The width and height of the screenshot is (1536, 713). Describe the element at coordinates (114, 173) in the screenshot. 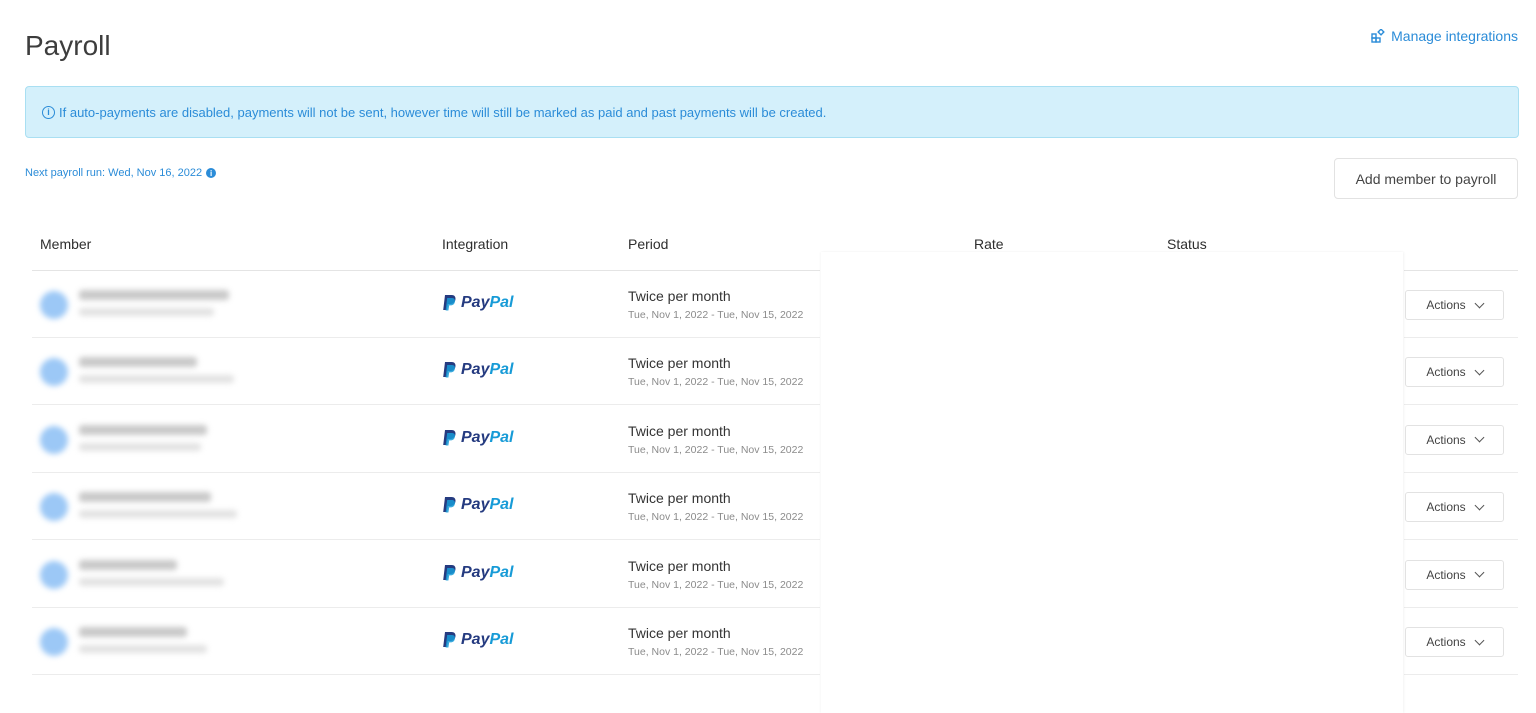

I see `next-payroll-run-text: Next payroll run: Wed, Nov 16, 2022` at that location.